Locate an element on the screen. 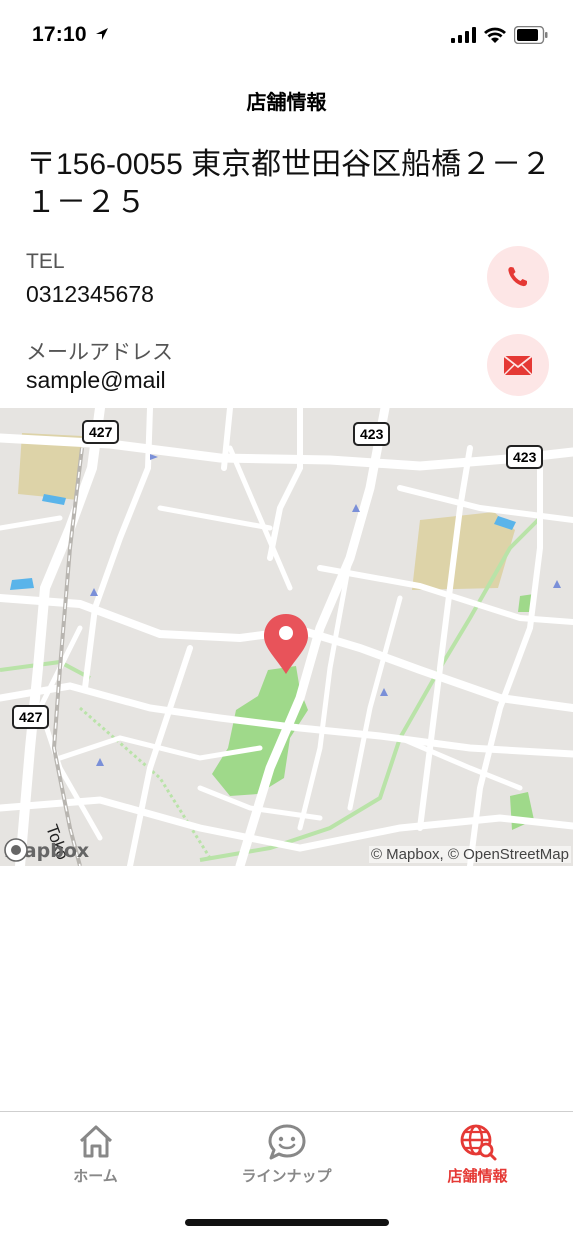 The width and height of the screenshot is (573, 1241). phone-icon is located at coordinates (517, 277).